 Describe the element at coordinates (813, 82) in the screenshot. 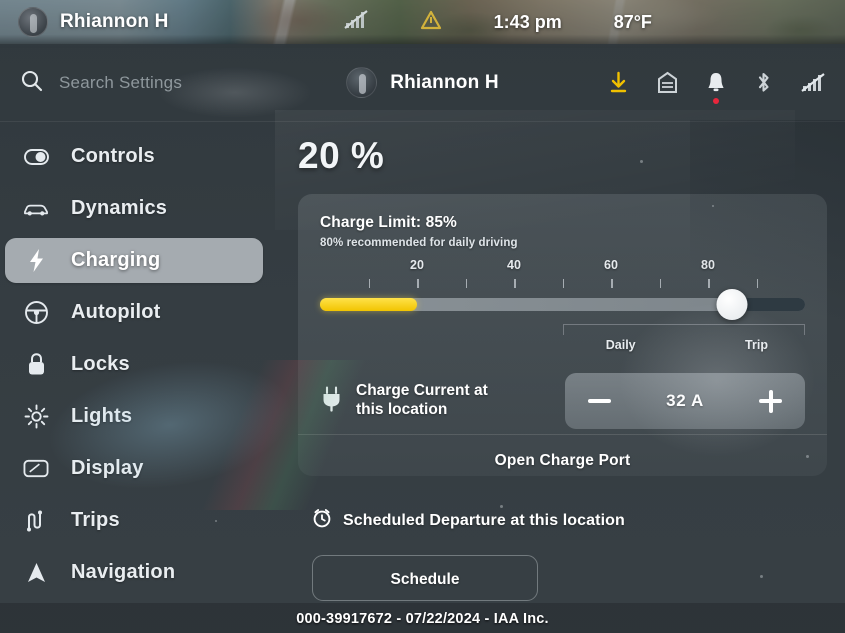

I see `cellular-signal-off-icon` at that location.